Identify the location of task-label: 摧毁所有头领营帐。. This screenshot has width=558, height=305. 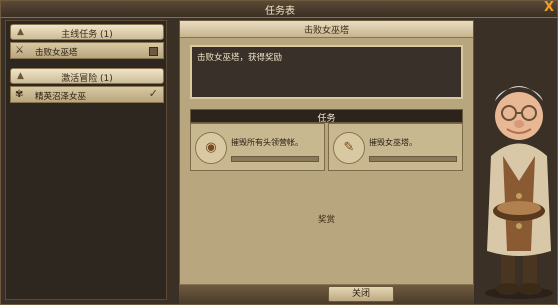
(267, 142).